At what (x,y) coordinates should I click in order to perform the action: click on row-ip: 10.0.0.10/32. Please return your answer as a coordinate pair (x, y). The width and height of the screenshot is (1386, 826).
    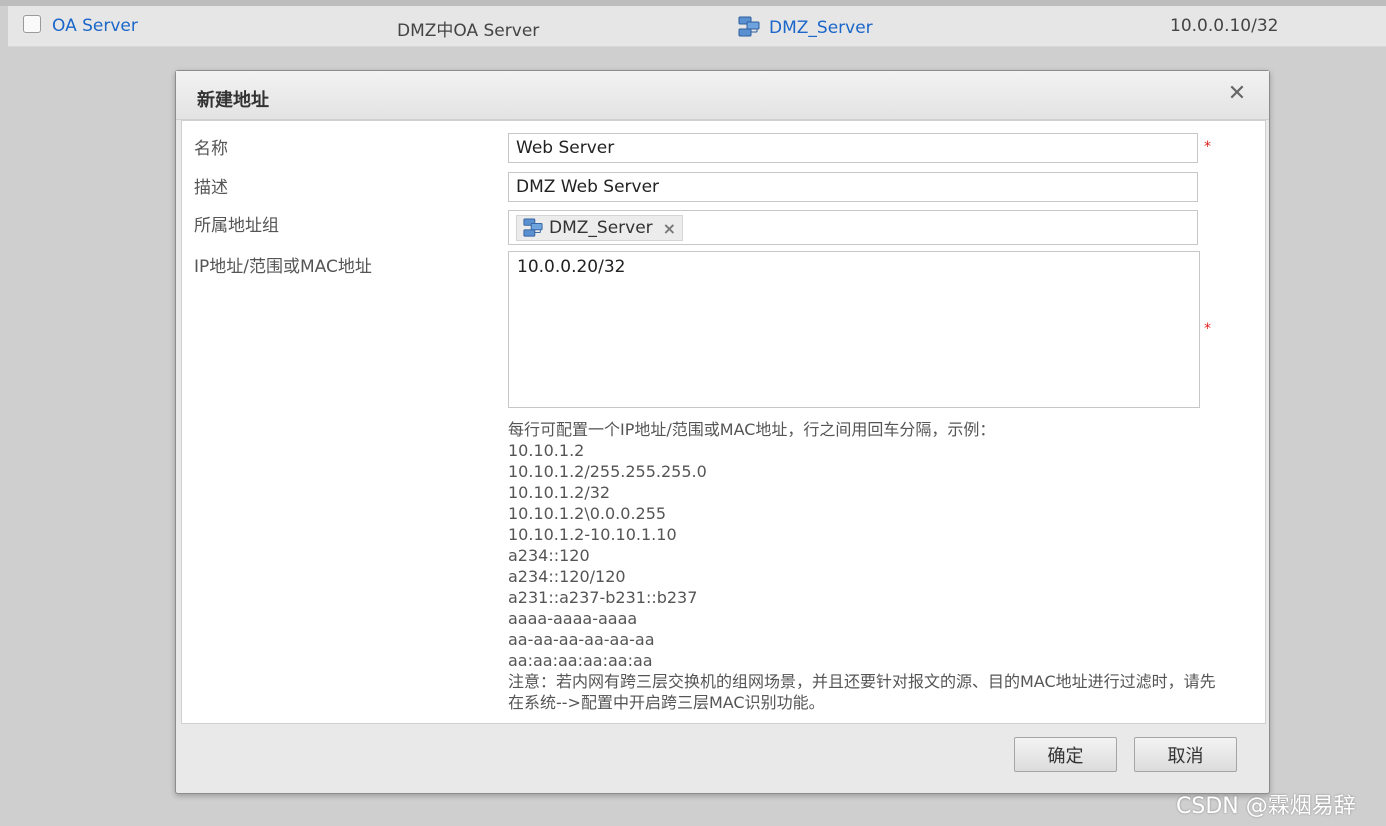
    Looking at the image, I should click on (1224, 26).